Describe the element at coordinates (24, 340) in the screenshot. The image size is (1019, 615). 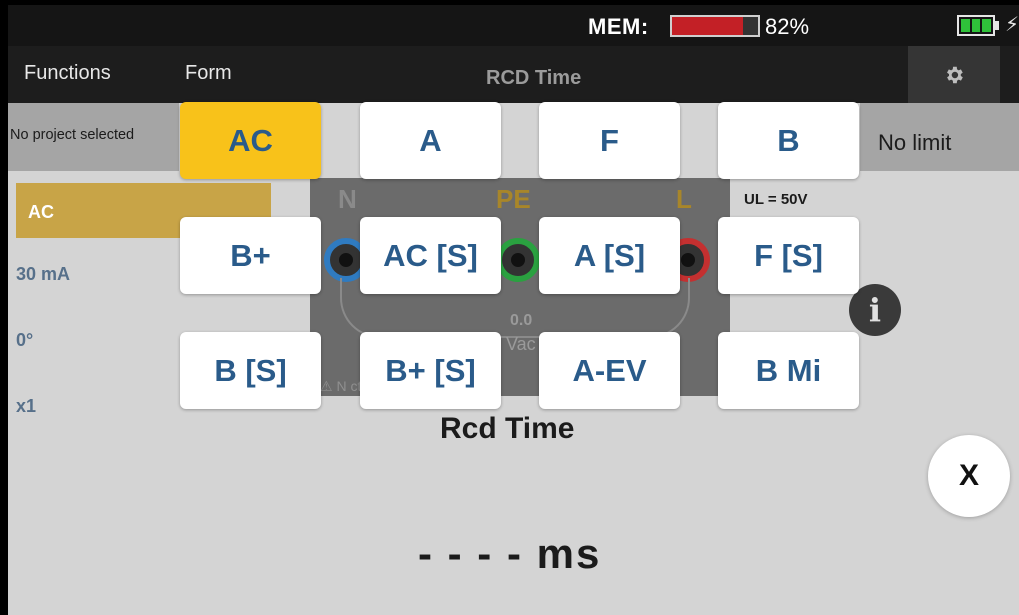
I see `left-item-phase: 0°` at that location.